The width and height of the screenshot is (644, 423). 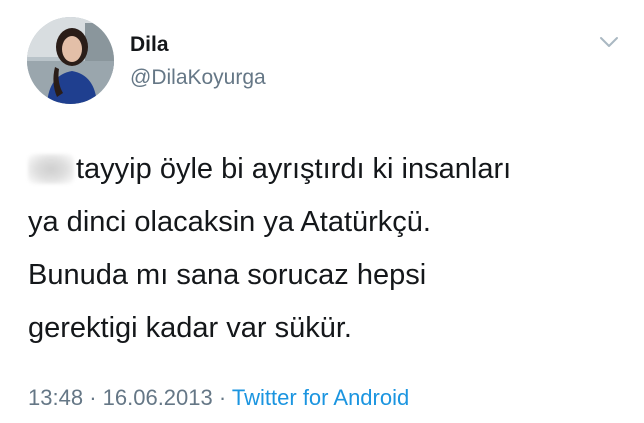 I want to click on tweet-date: 16.06.2013, so click(x=158, y=397).